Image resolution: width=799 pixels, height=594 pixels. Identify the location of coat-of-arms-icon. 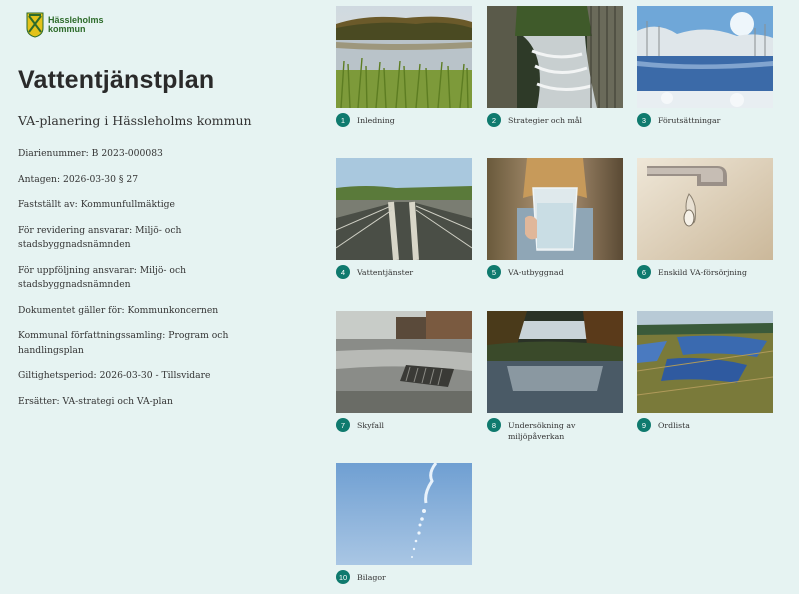
(35, 25).